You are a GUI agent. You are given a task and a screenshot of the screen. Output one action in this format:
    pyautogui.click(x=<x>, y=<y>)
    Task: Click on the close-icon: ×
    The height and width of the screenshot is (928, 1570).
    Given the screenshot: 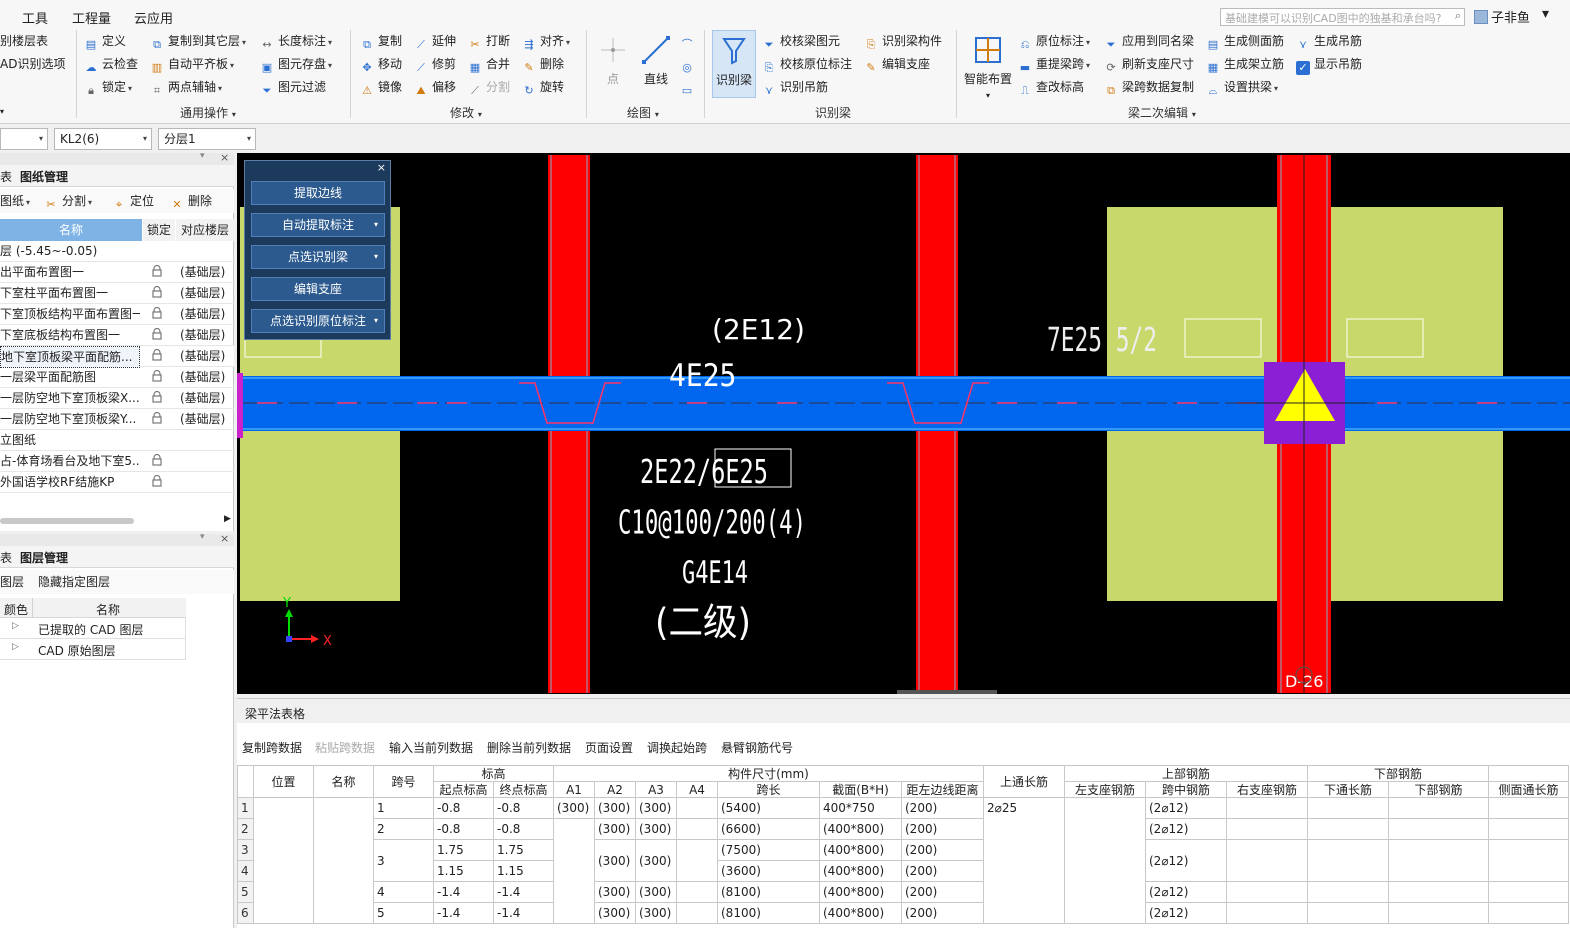 What is the action you would take?
    pyautogui.click(x=381, y=167)
    